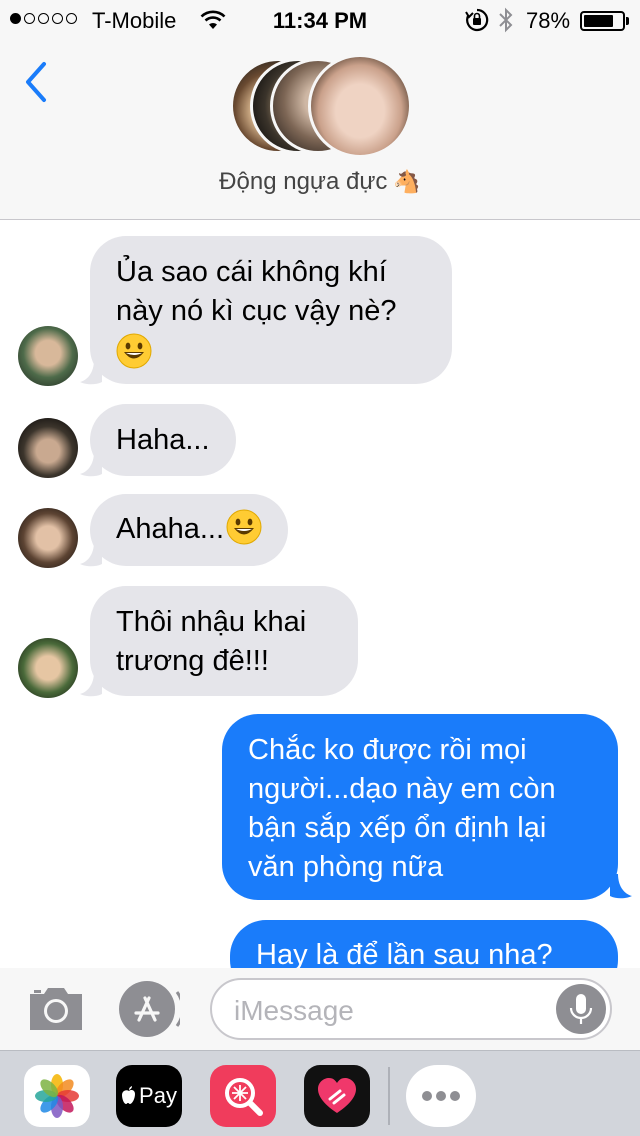 This screenshot has height=1136, width=640. Describe the element at coordinates (129, 1095) in the screenshot. I see `apple-logo-icon` at that location.